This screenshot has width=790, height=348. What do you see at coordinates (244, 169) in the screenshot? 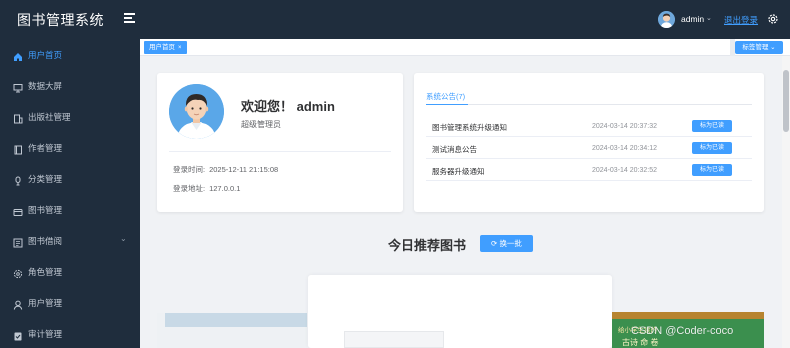
I see `login-time-value: 2025-12-11 21:15:08` at bounding box center [244, 169].